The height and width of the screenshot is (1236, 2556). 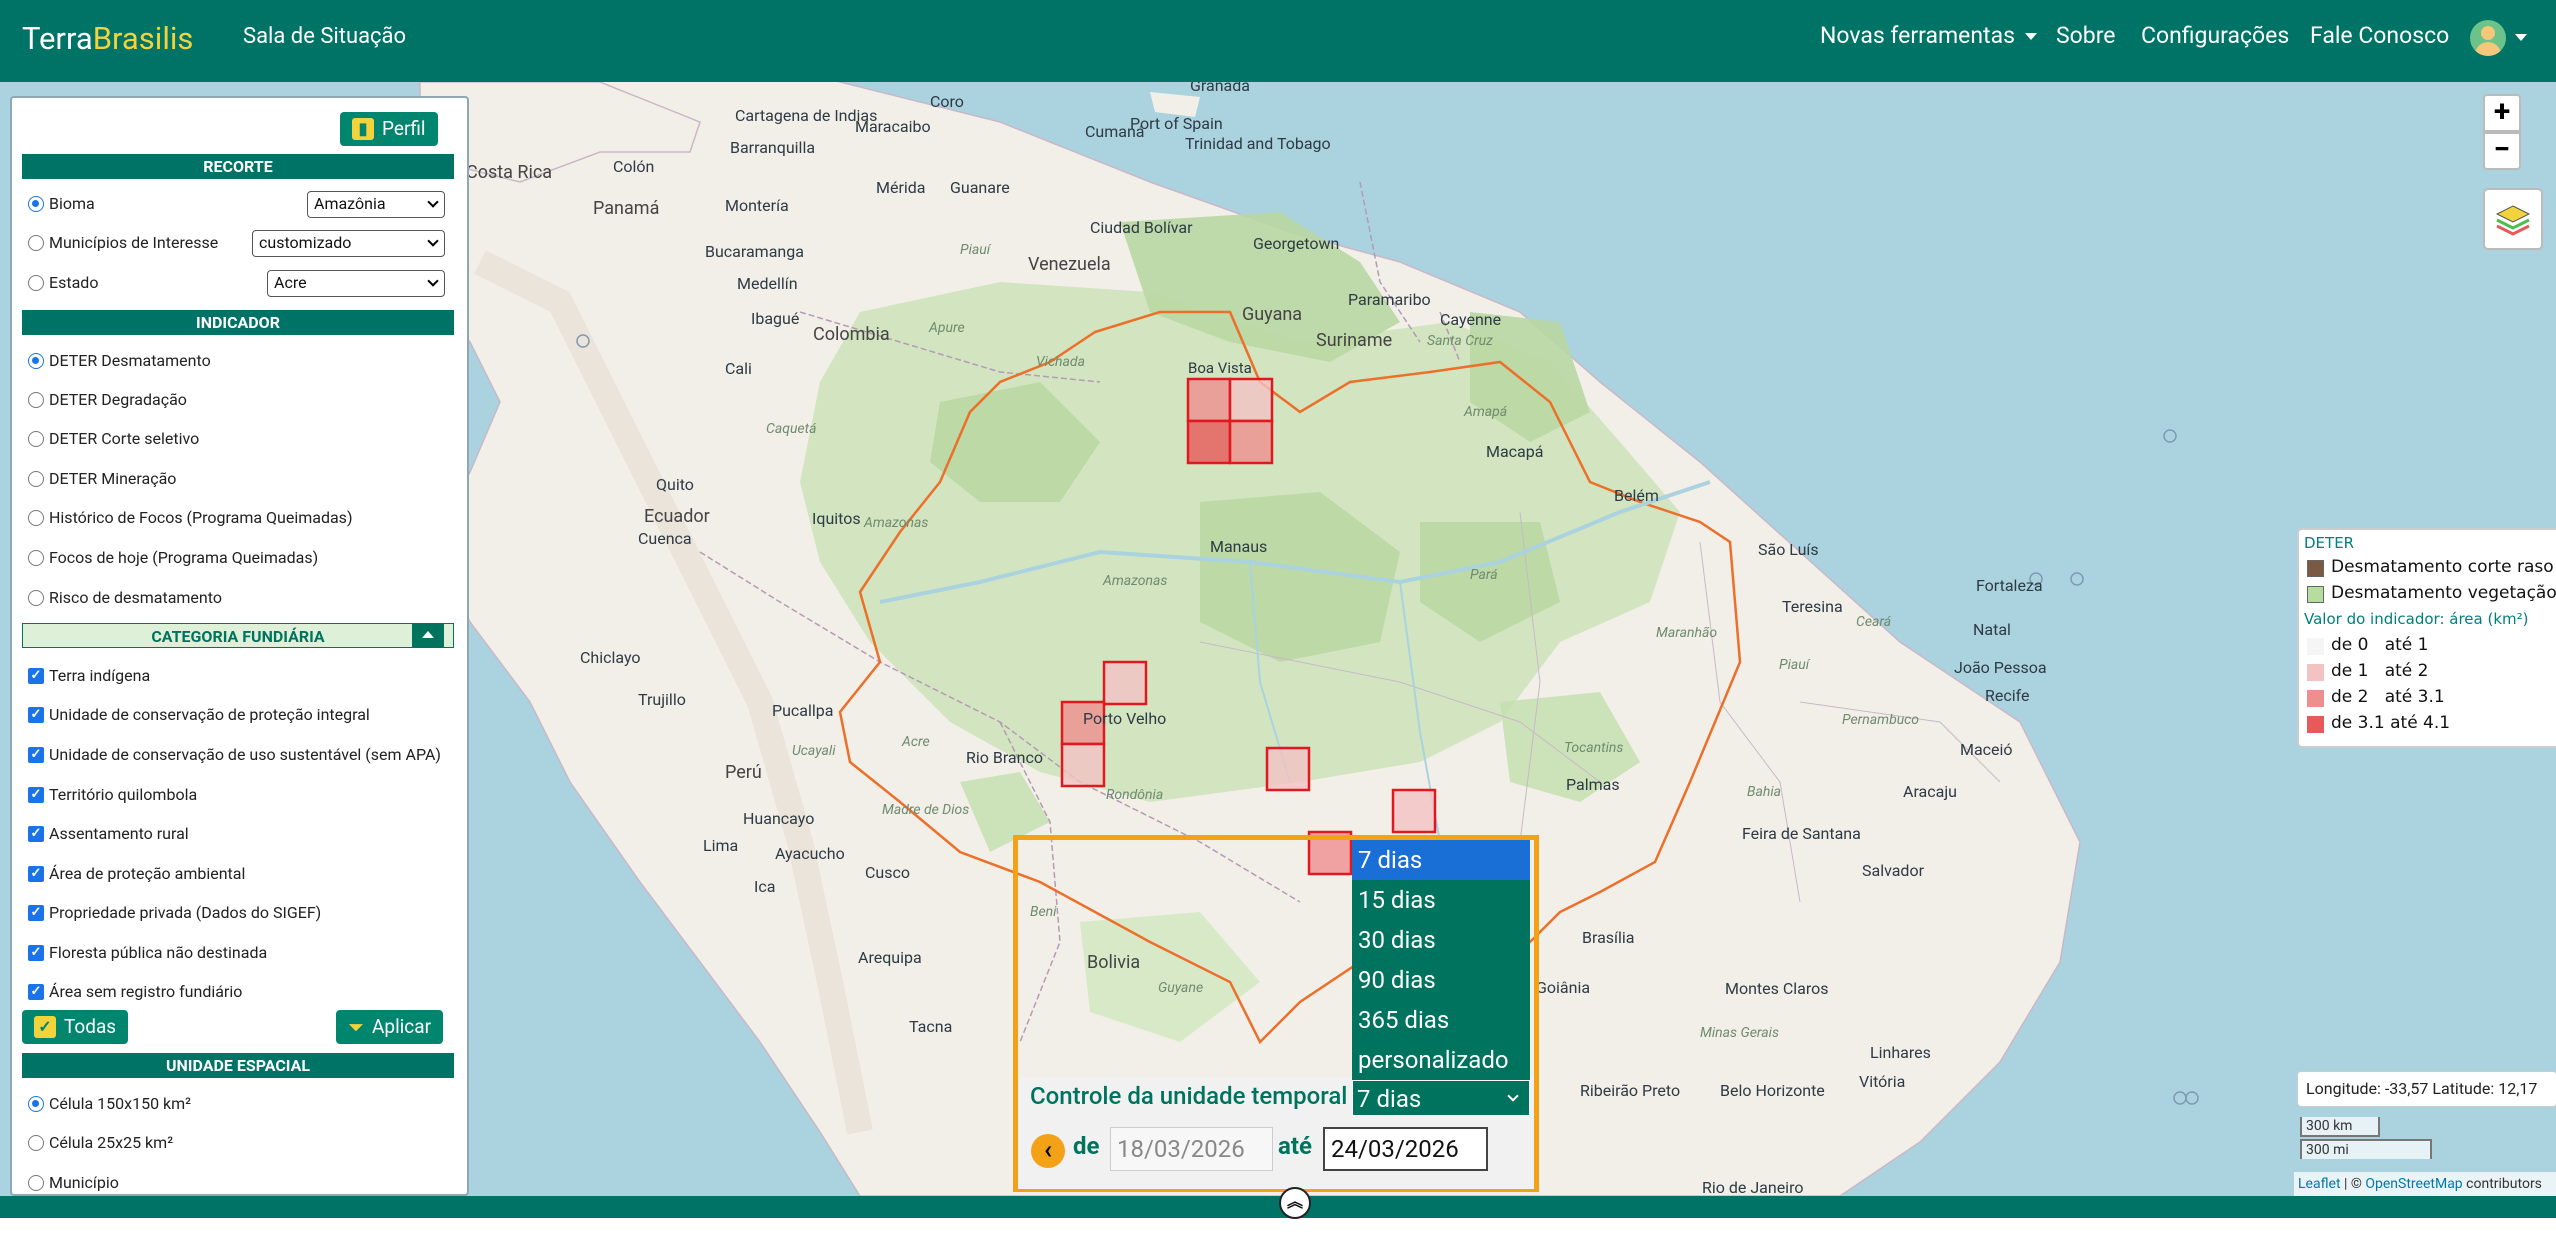 What do you see at coordinates (1048, 1151) in the screenshot?
I see `previous-period-icon: ‹` at bounding box center [1048, 1151].